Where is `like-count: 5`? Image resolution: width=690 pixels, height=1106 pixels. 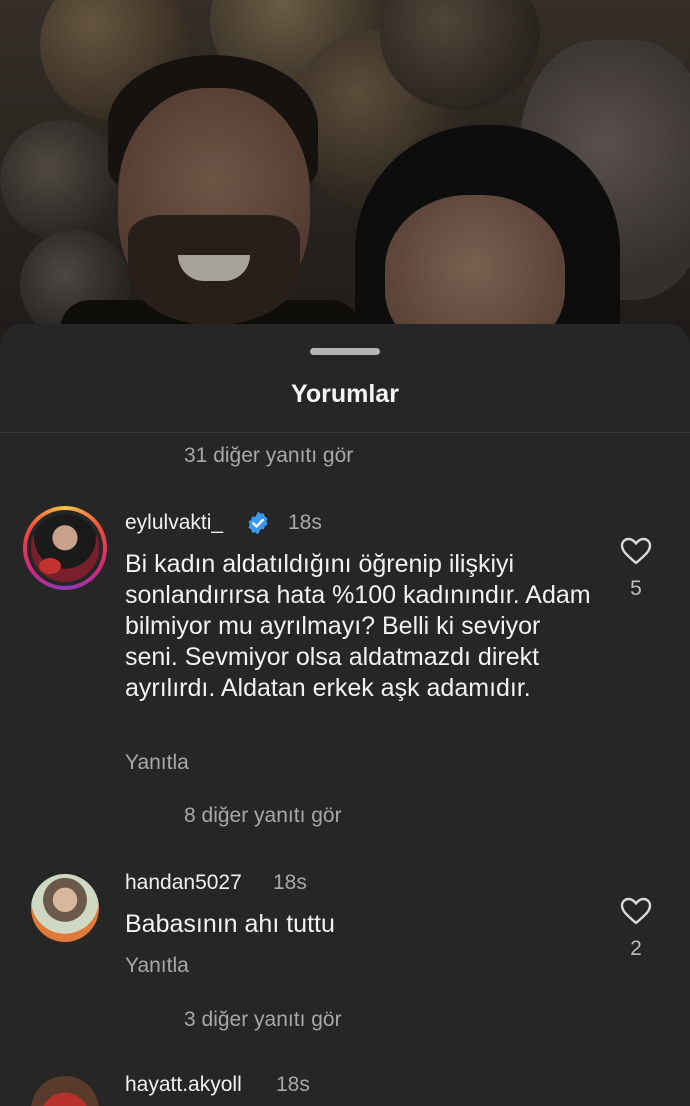 like-count: 5 is located at coordinates (636, 588).